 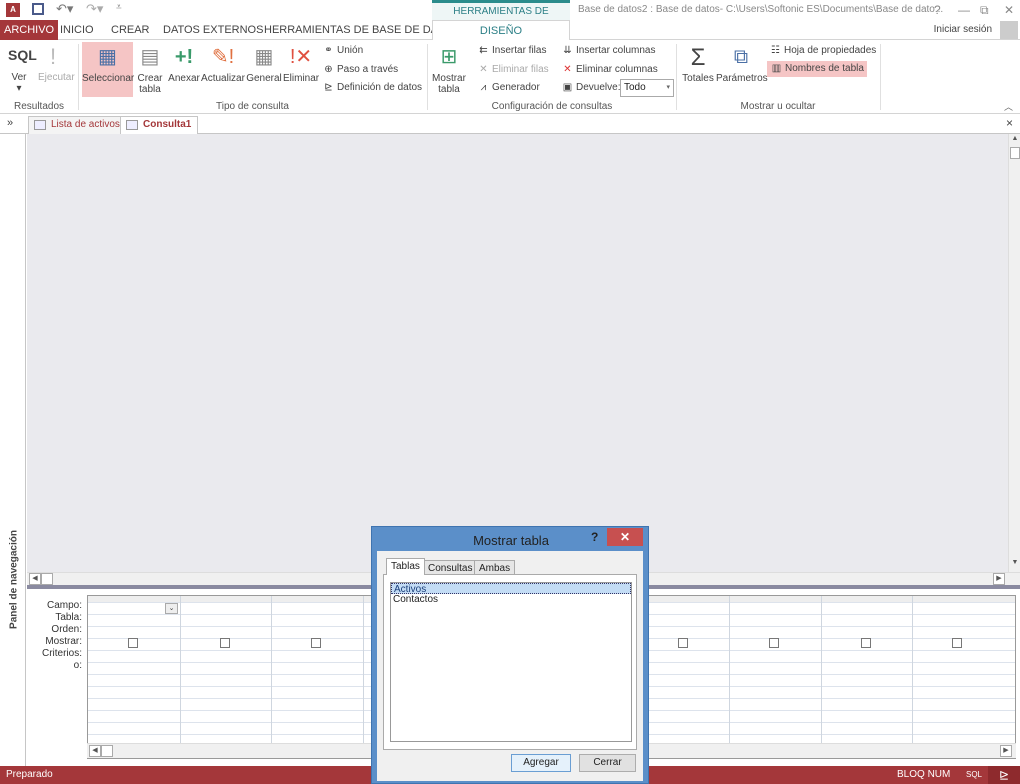 I want to click on cerrar-button: Cerrar, so click(x=607, y=763).